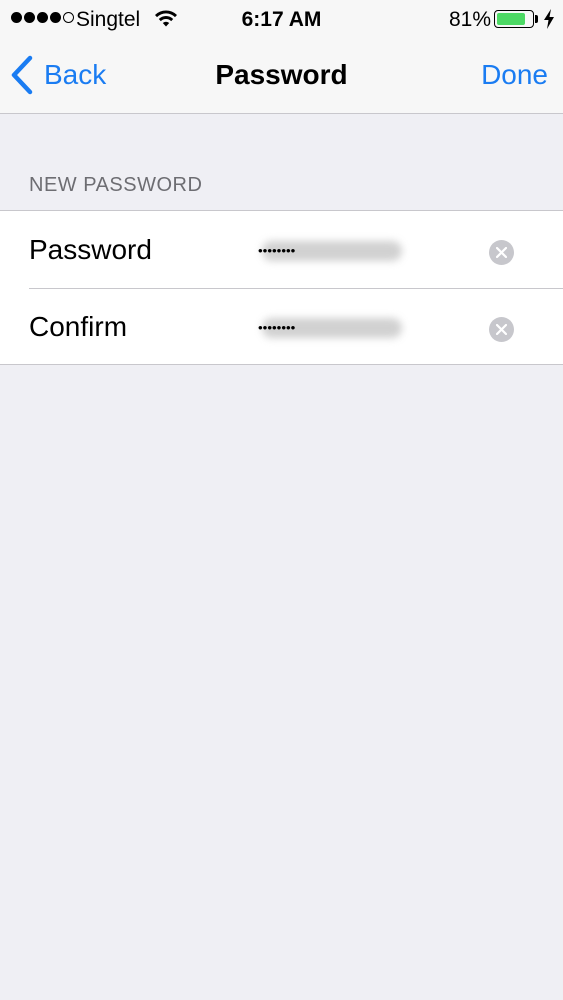 This screenshot has width=563, height=1000. Describe the element at coordinates (281, 19) in the screenshot. I see `status-bar: Singtel 6:17 AM 81%` at that location.